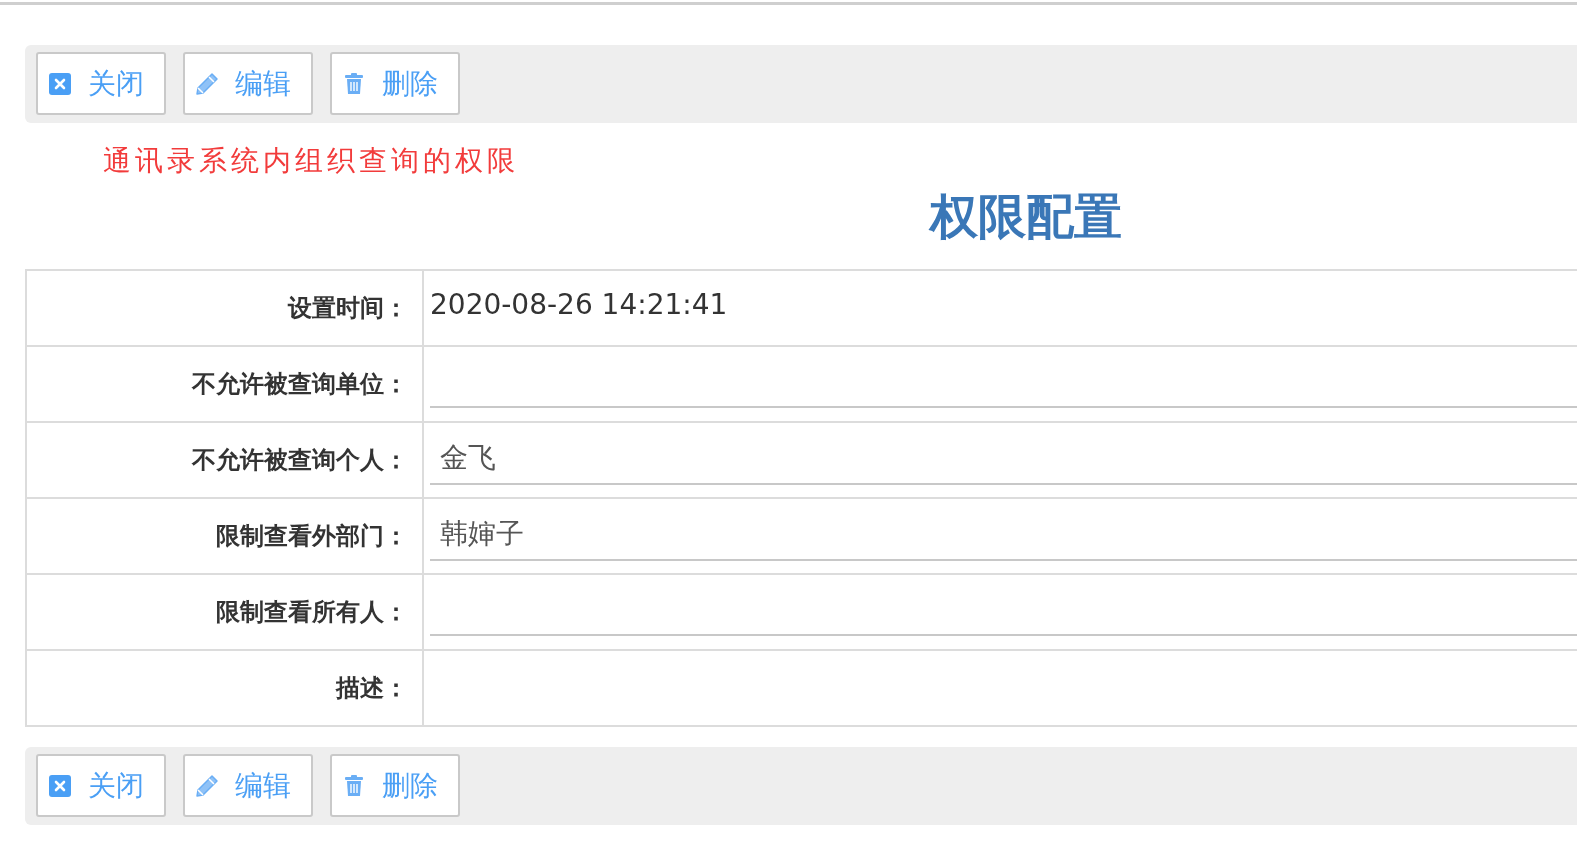 This screenshot has height=853, width=1577. Describe the element at coordinates (1025, 216) in the screenshot. I see `page-title: 权限配置` at that location.